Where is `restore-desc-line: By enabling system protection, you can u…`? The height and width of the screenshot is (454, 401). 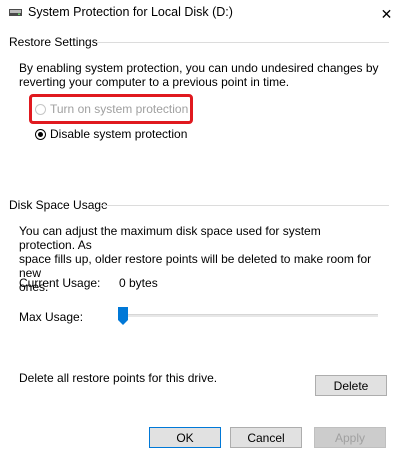
restore-desc-line: By enabling system protection, you can u… is located at coordinates (199, 68).